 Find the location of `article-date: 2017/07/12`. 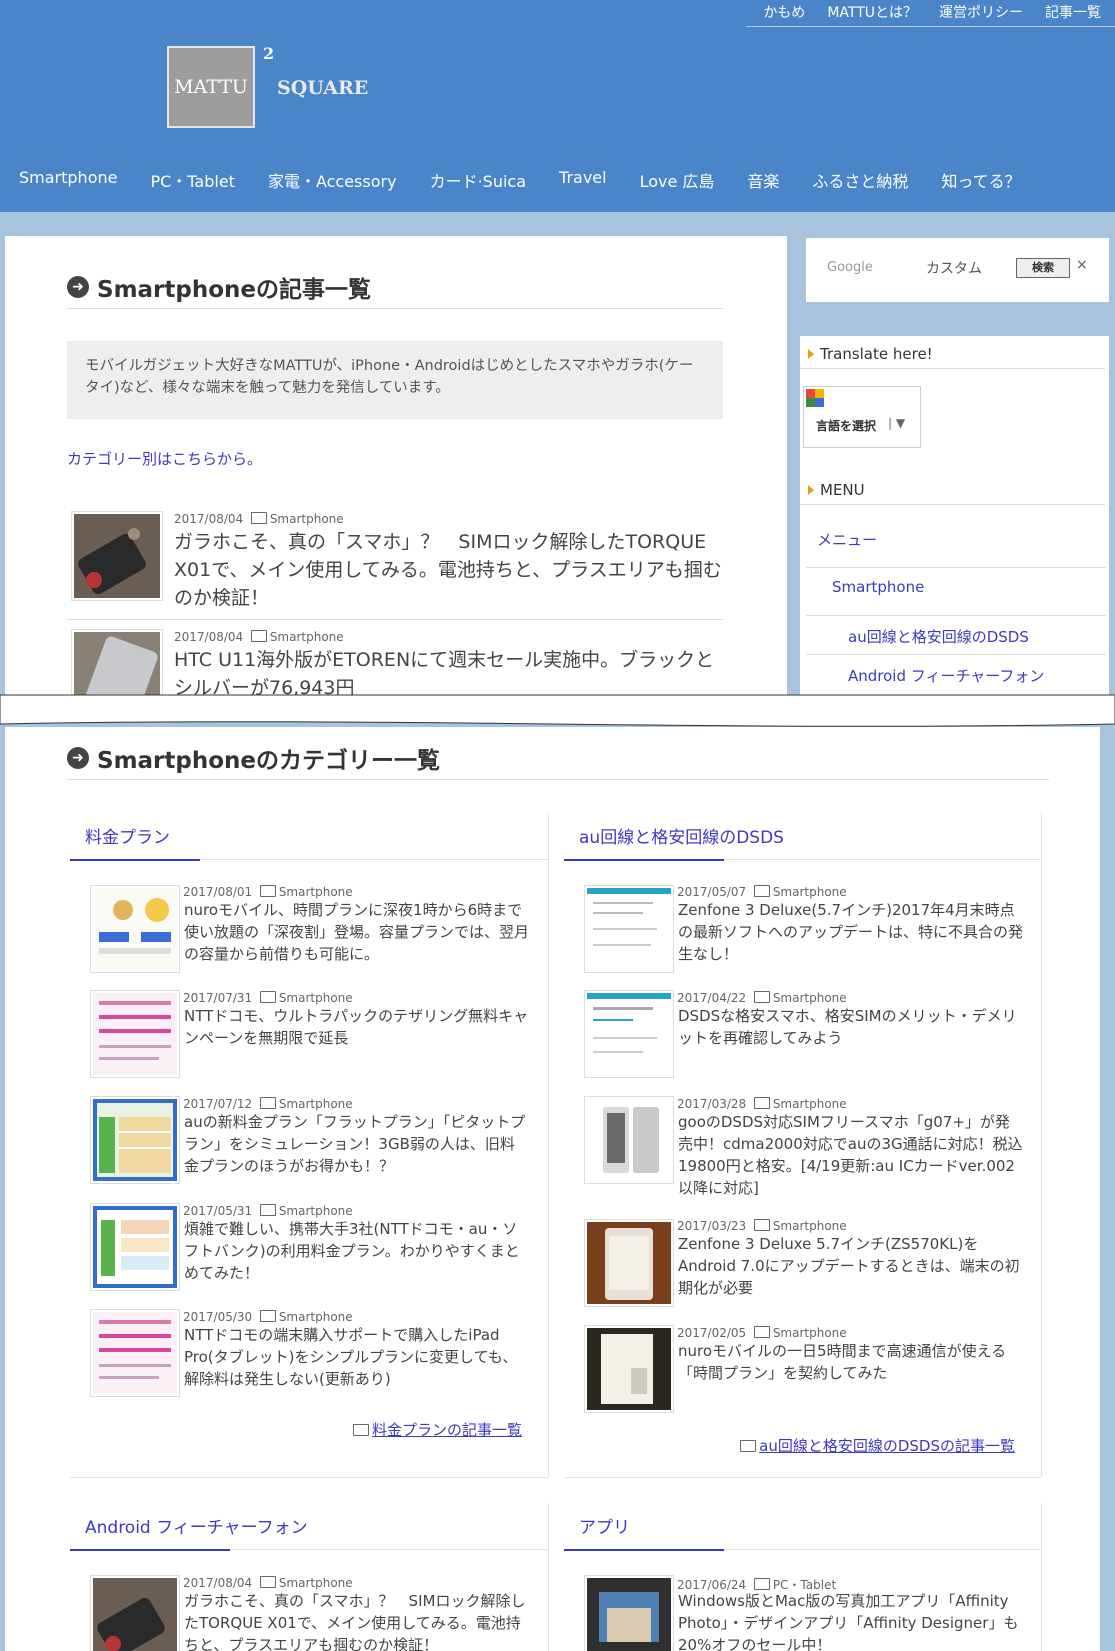

article-date: 2017/07/12 is located at coordinates (218, 1104).